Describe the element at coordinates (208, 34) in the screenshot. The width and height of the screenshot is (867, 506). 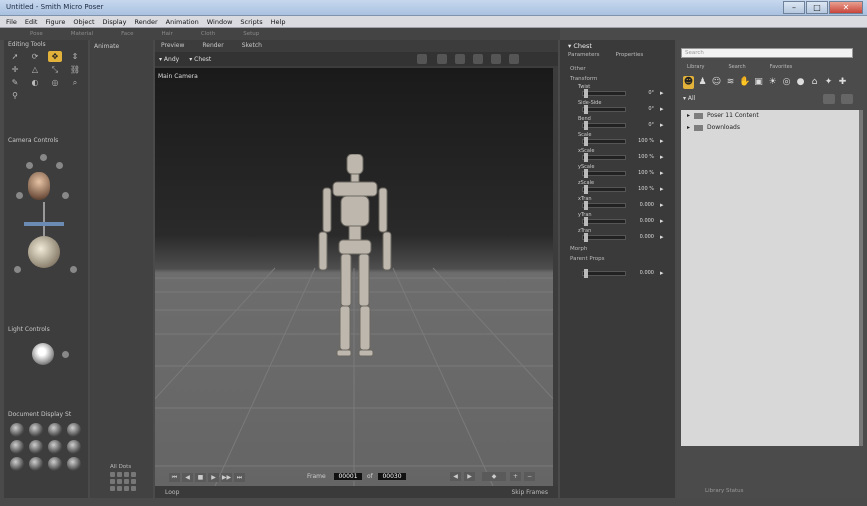
I see `room-tab-cloth: Cloth` at that location.